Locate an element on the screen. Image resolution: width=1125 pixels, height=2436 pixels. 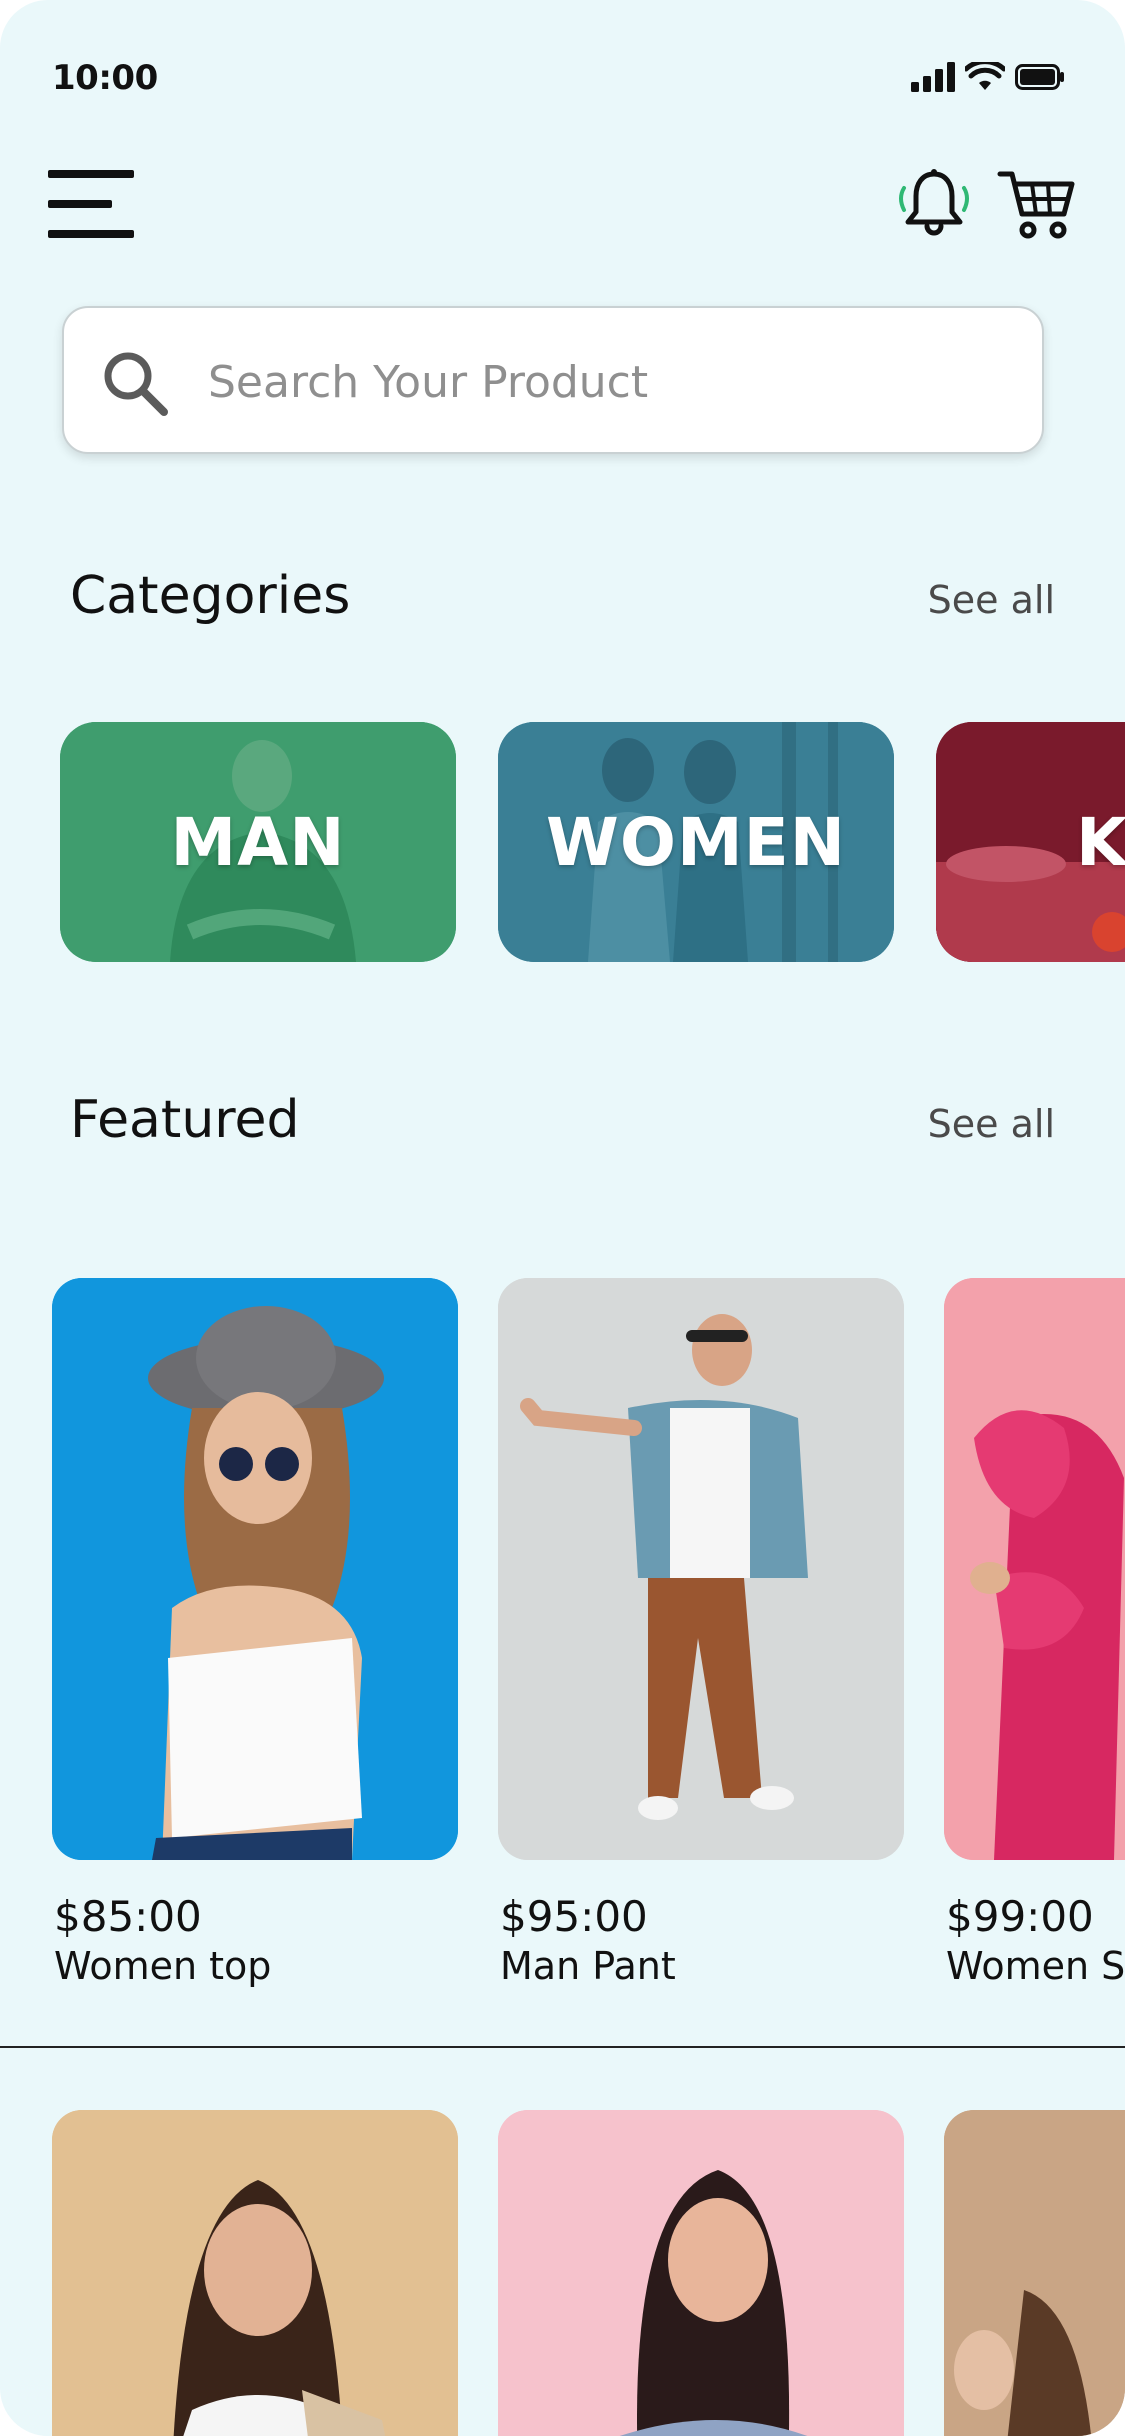
search-bar is located at coordinates (553, 380).